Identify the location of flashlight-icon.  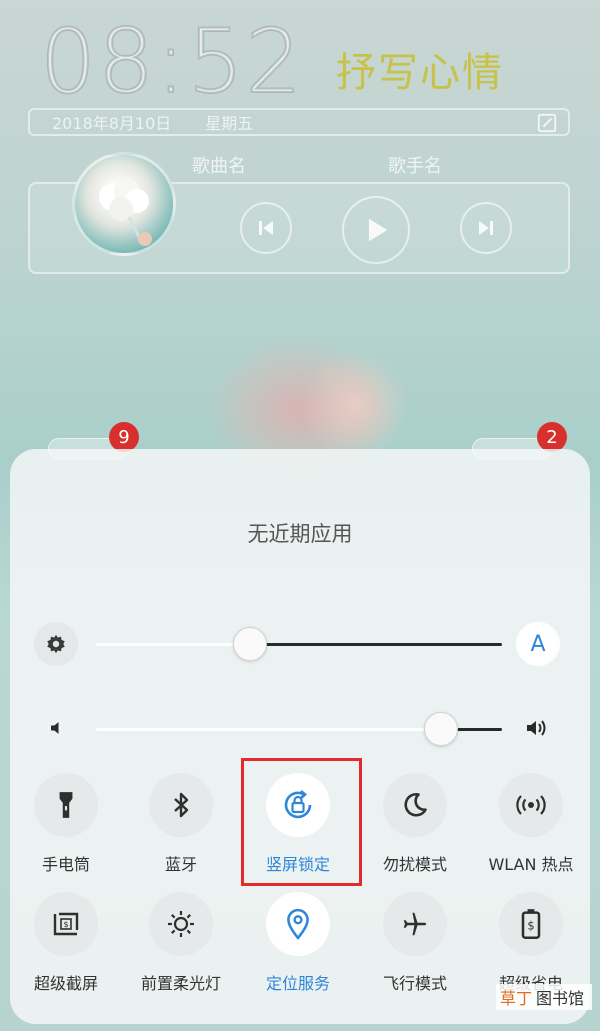
(66, 805).